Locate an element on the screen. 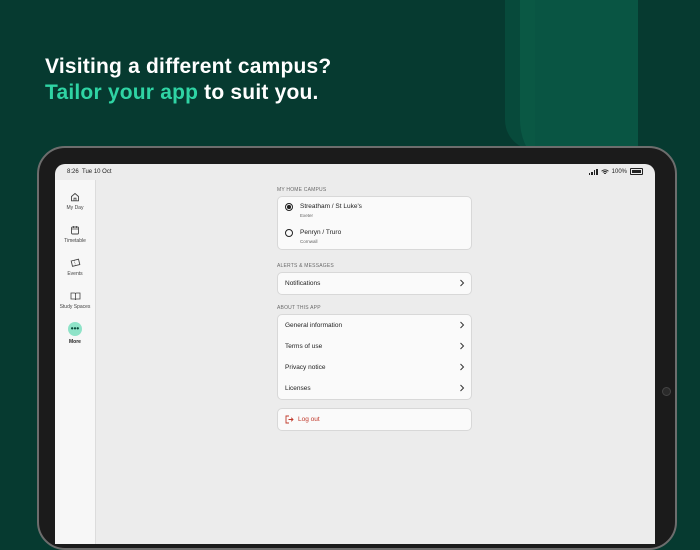  section-label-home-campus: MY HOME CAMPUS is located at coordinates (302, 190).